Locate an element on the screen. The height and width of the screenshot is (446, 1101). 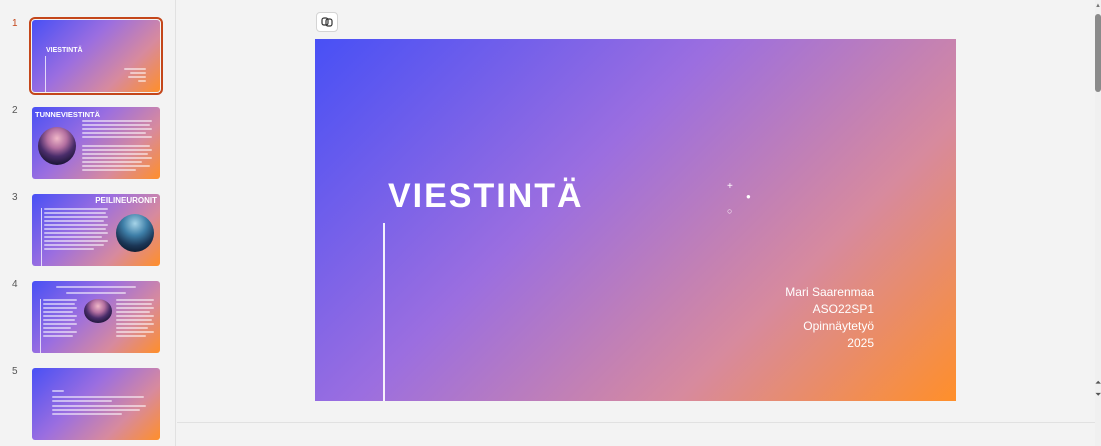
author-name: Mari Saarenmaa is located at coordinates (829, 292).